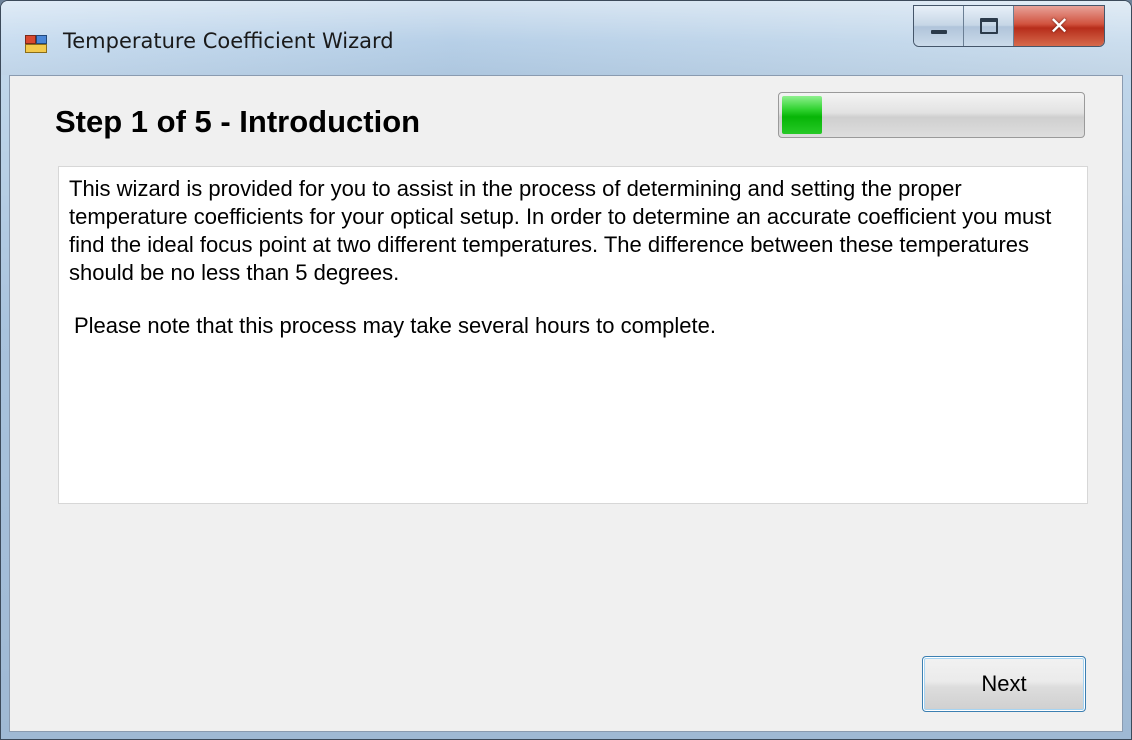  Describe the element at coordinates (36, 43) in the screenshot. I see `application-icon` at that location.